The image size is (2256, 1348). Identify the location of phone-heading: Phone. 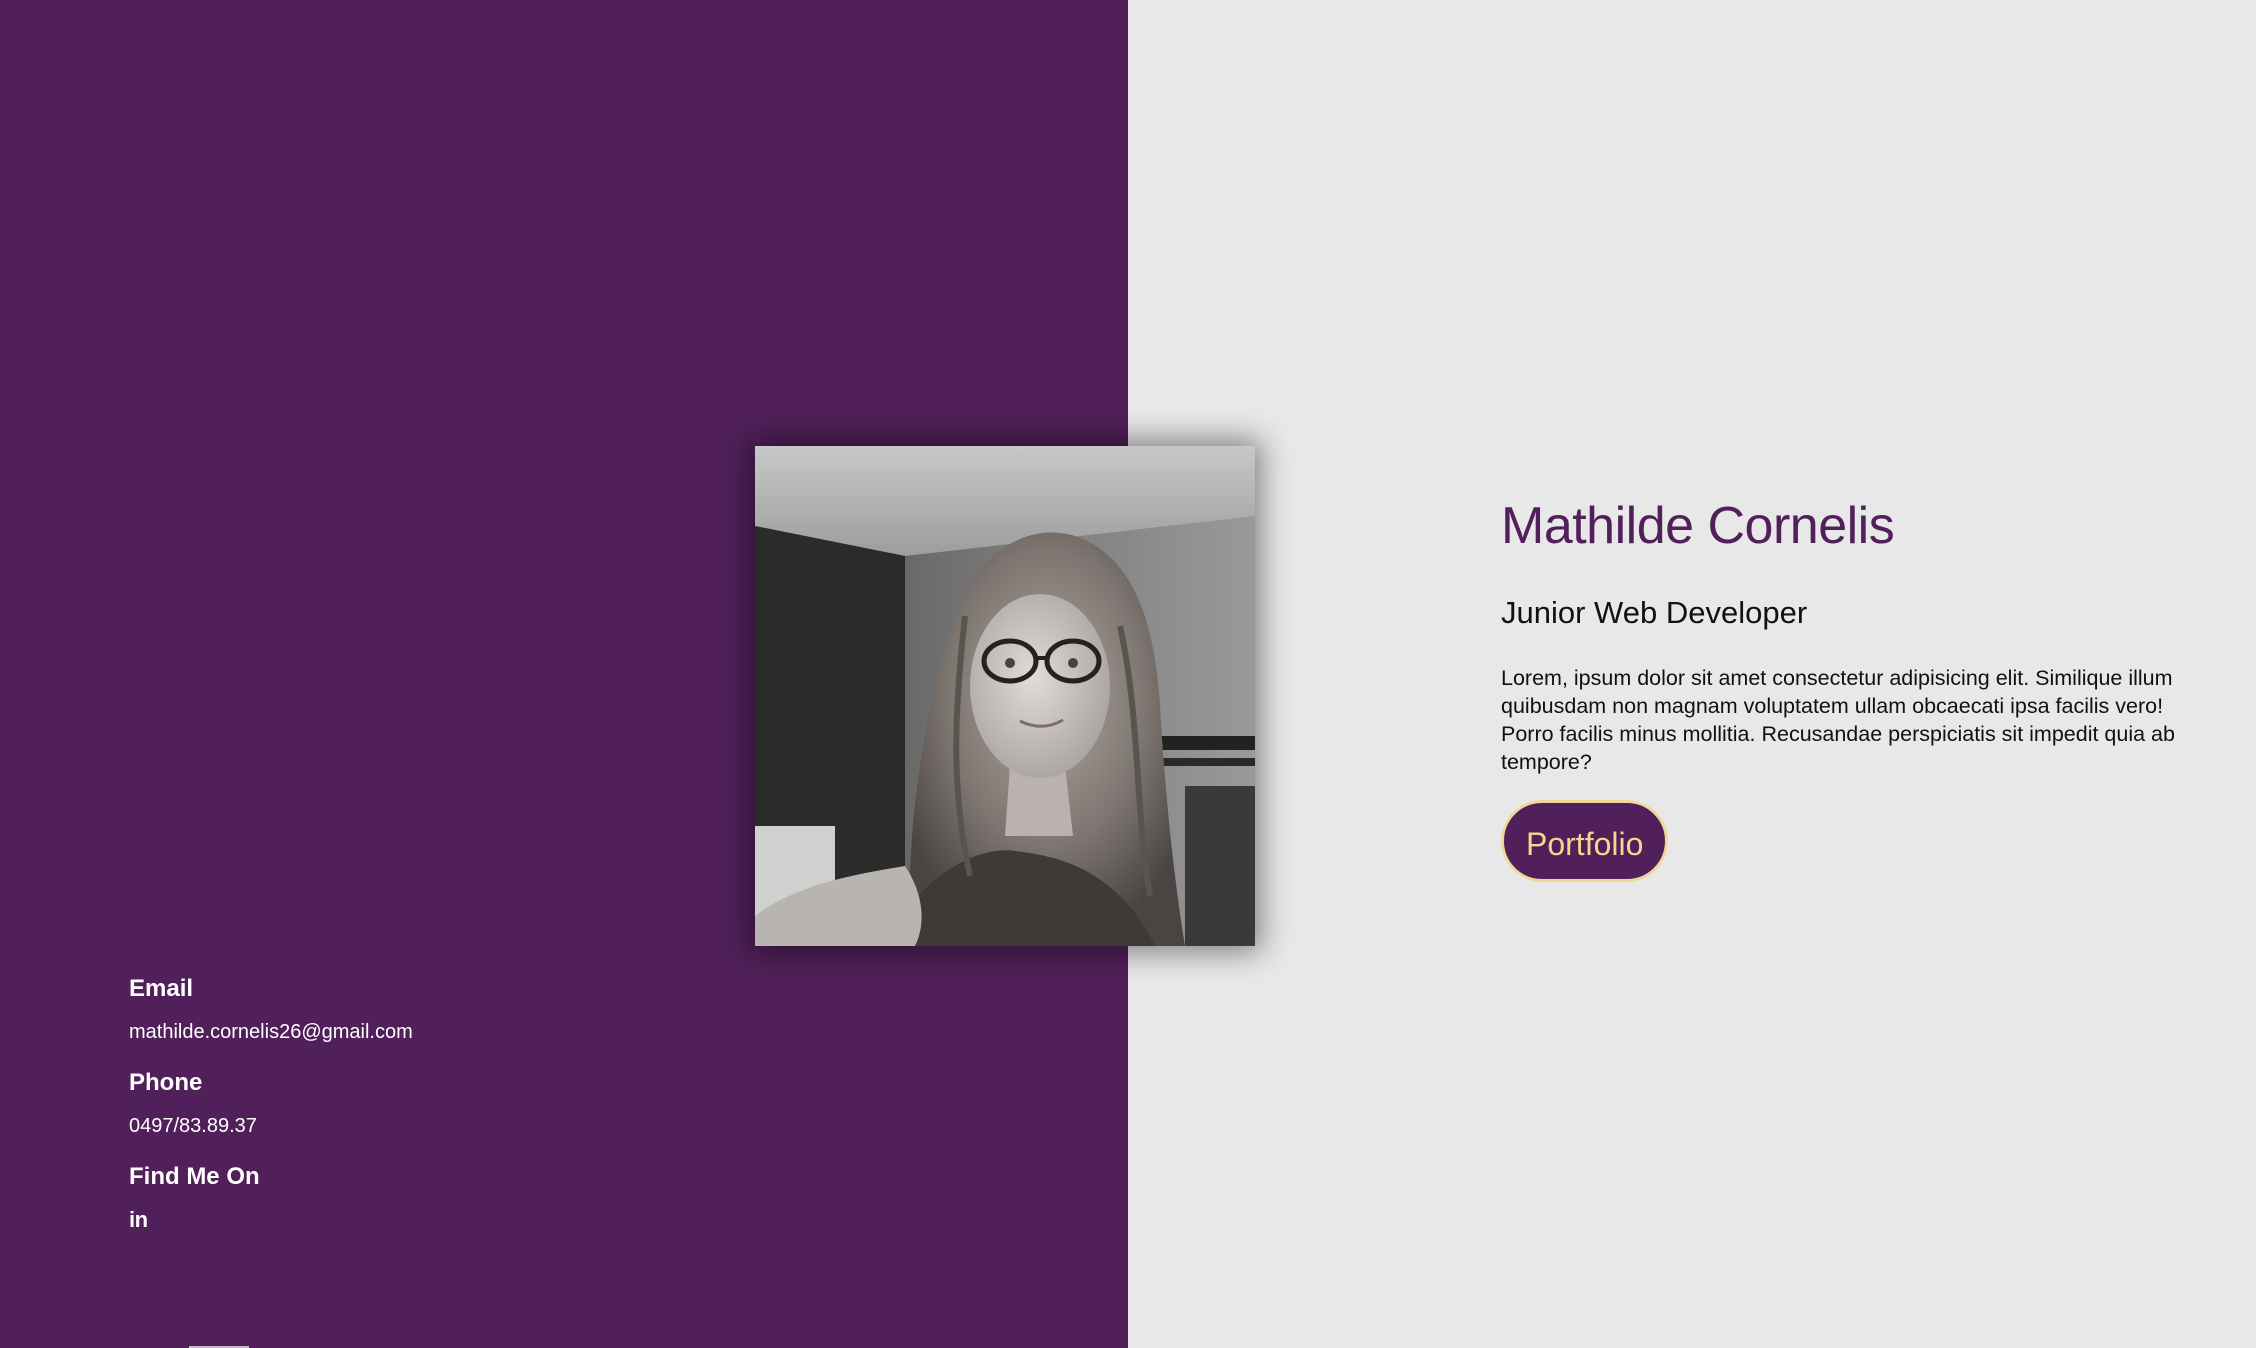
(166, 1082).